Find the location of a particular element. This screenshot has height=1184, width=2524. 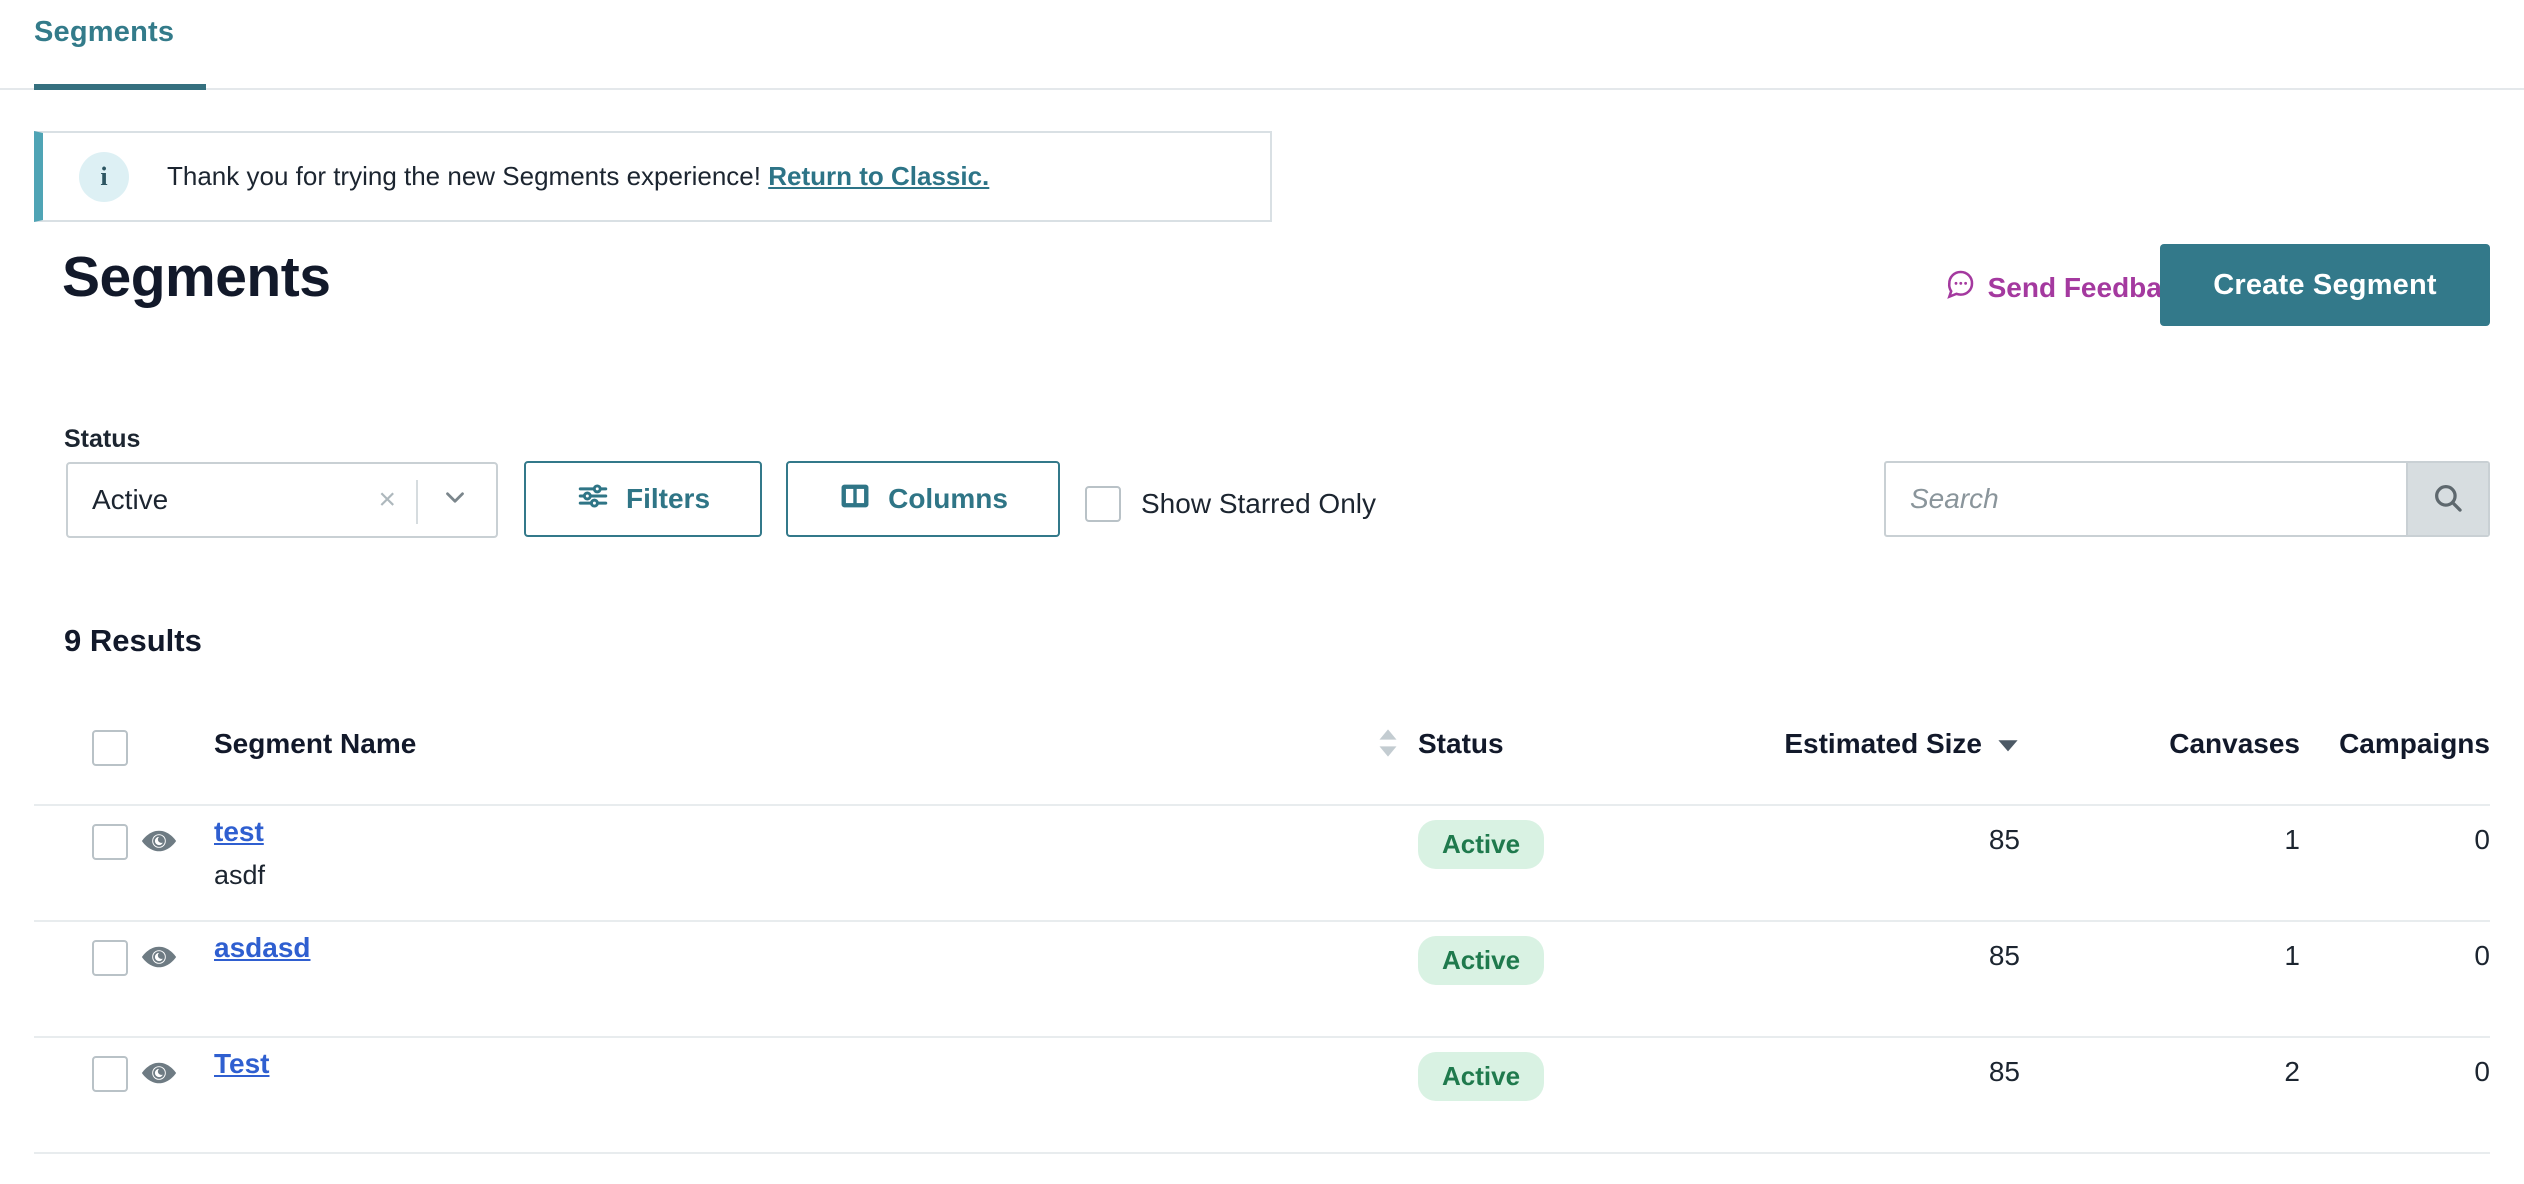

columns-button: Columns is located at coordinates (923, 499).